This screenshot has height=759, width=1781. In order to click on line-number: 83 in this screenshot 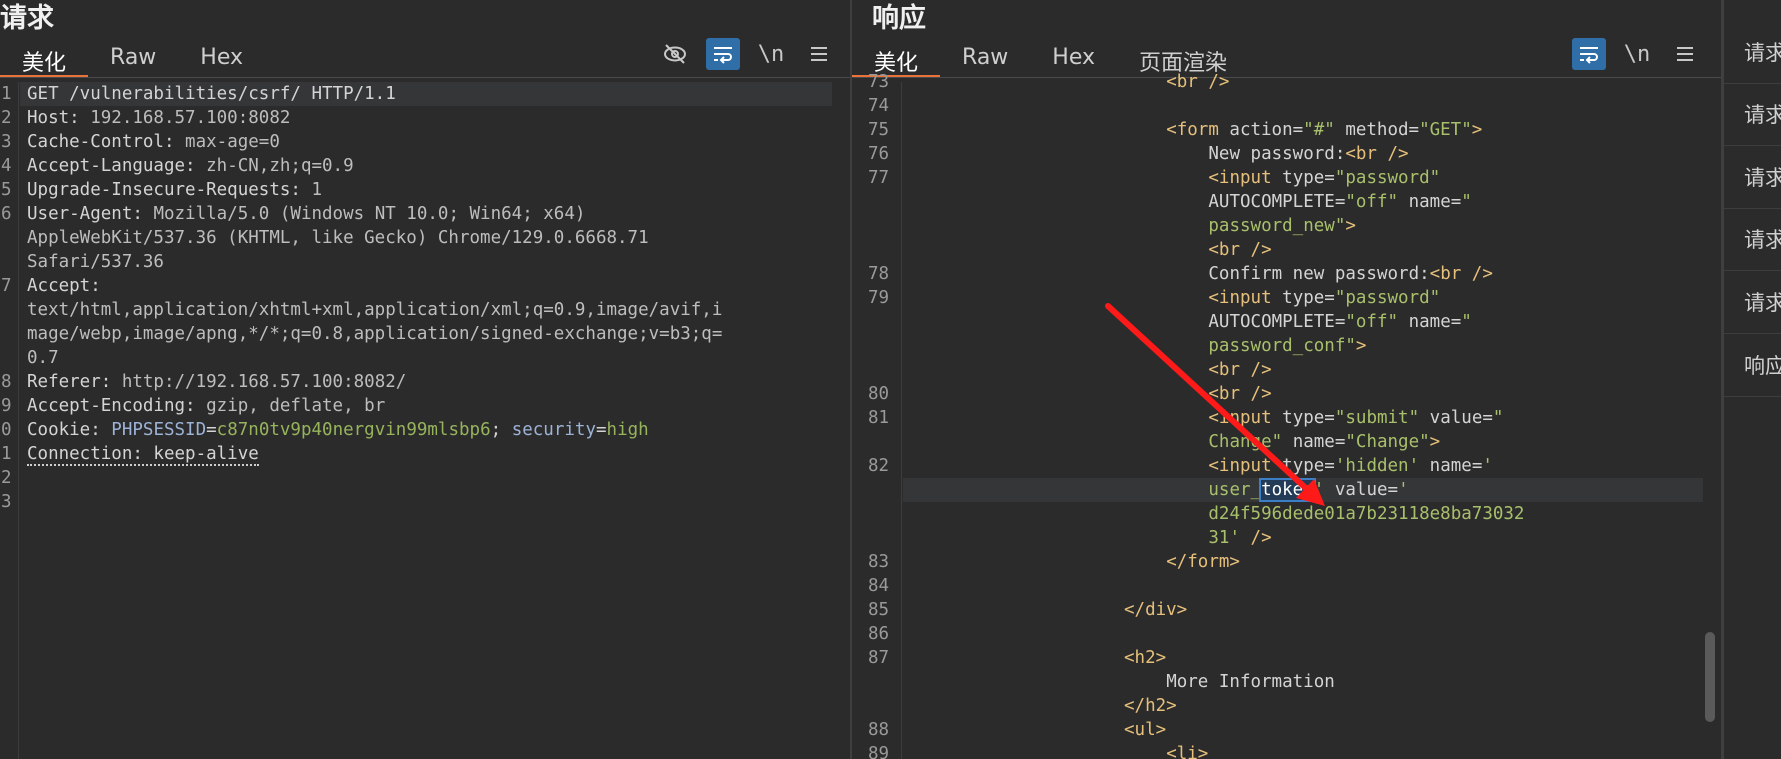, I will do `click(879, 562)`.